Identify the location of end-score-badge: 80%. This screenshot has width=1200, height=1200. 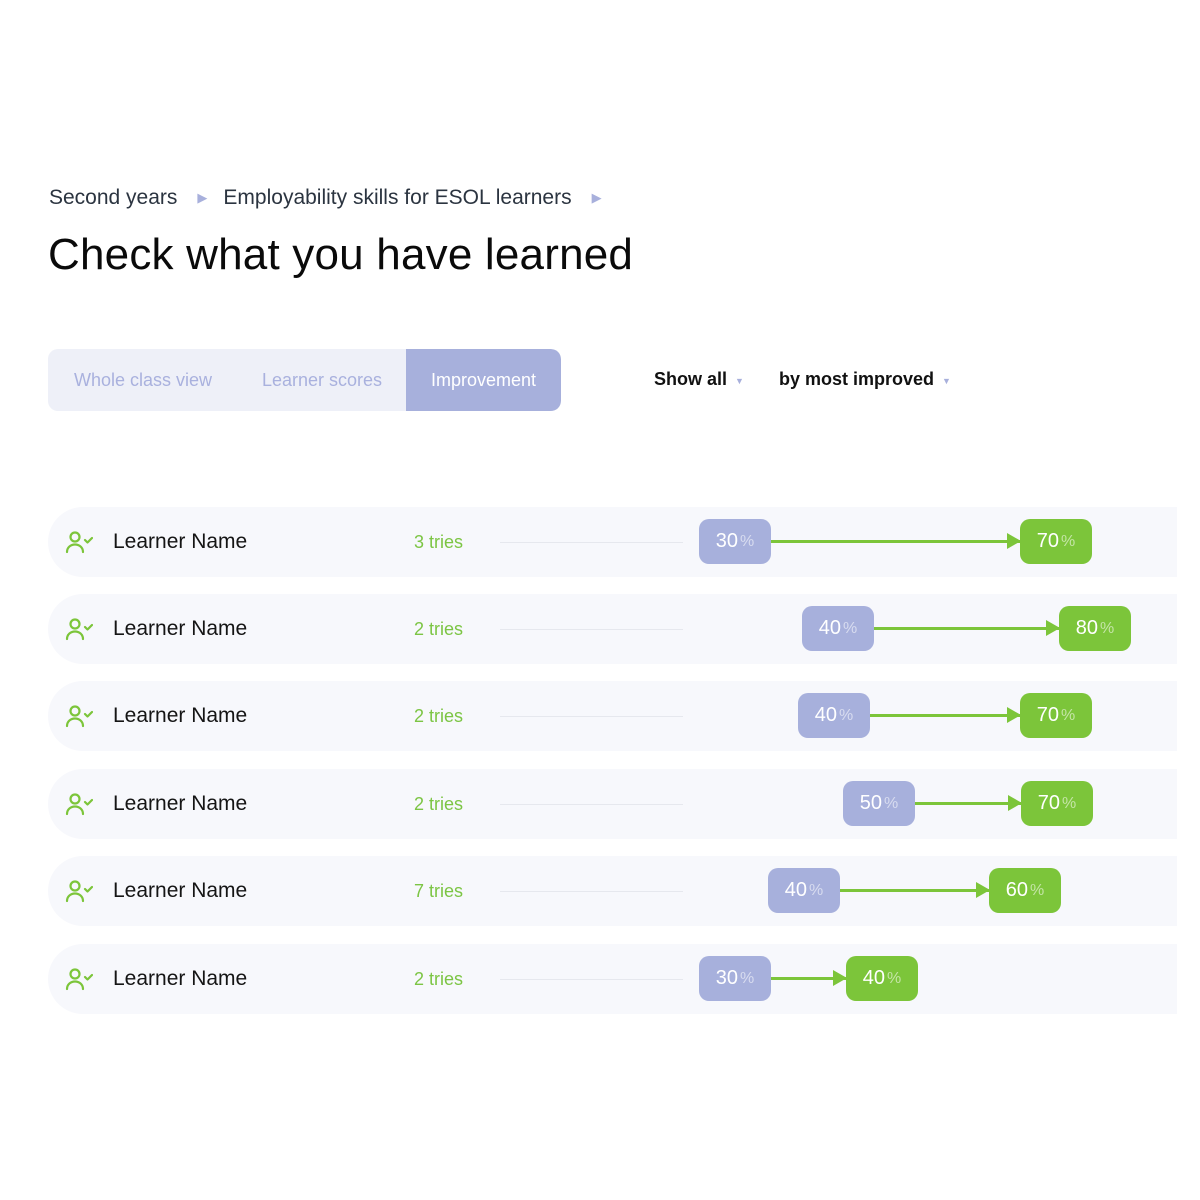
(1095, 628).